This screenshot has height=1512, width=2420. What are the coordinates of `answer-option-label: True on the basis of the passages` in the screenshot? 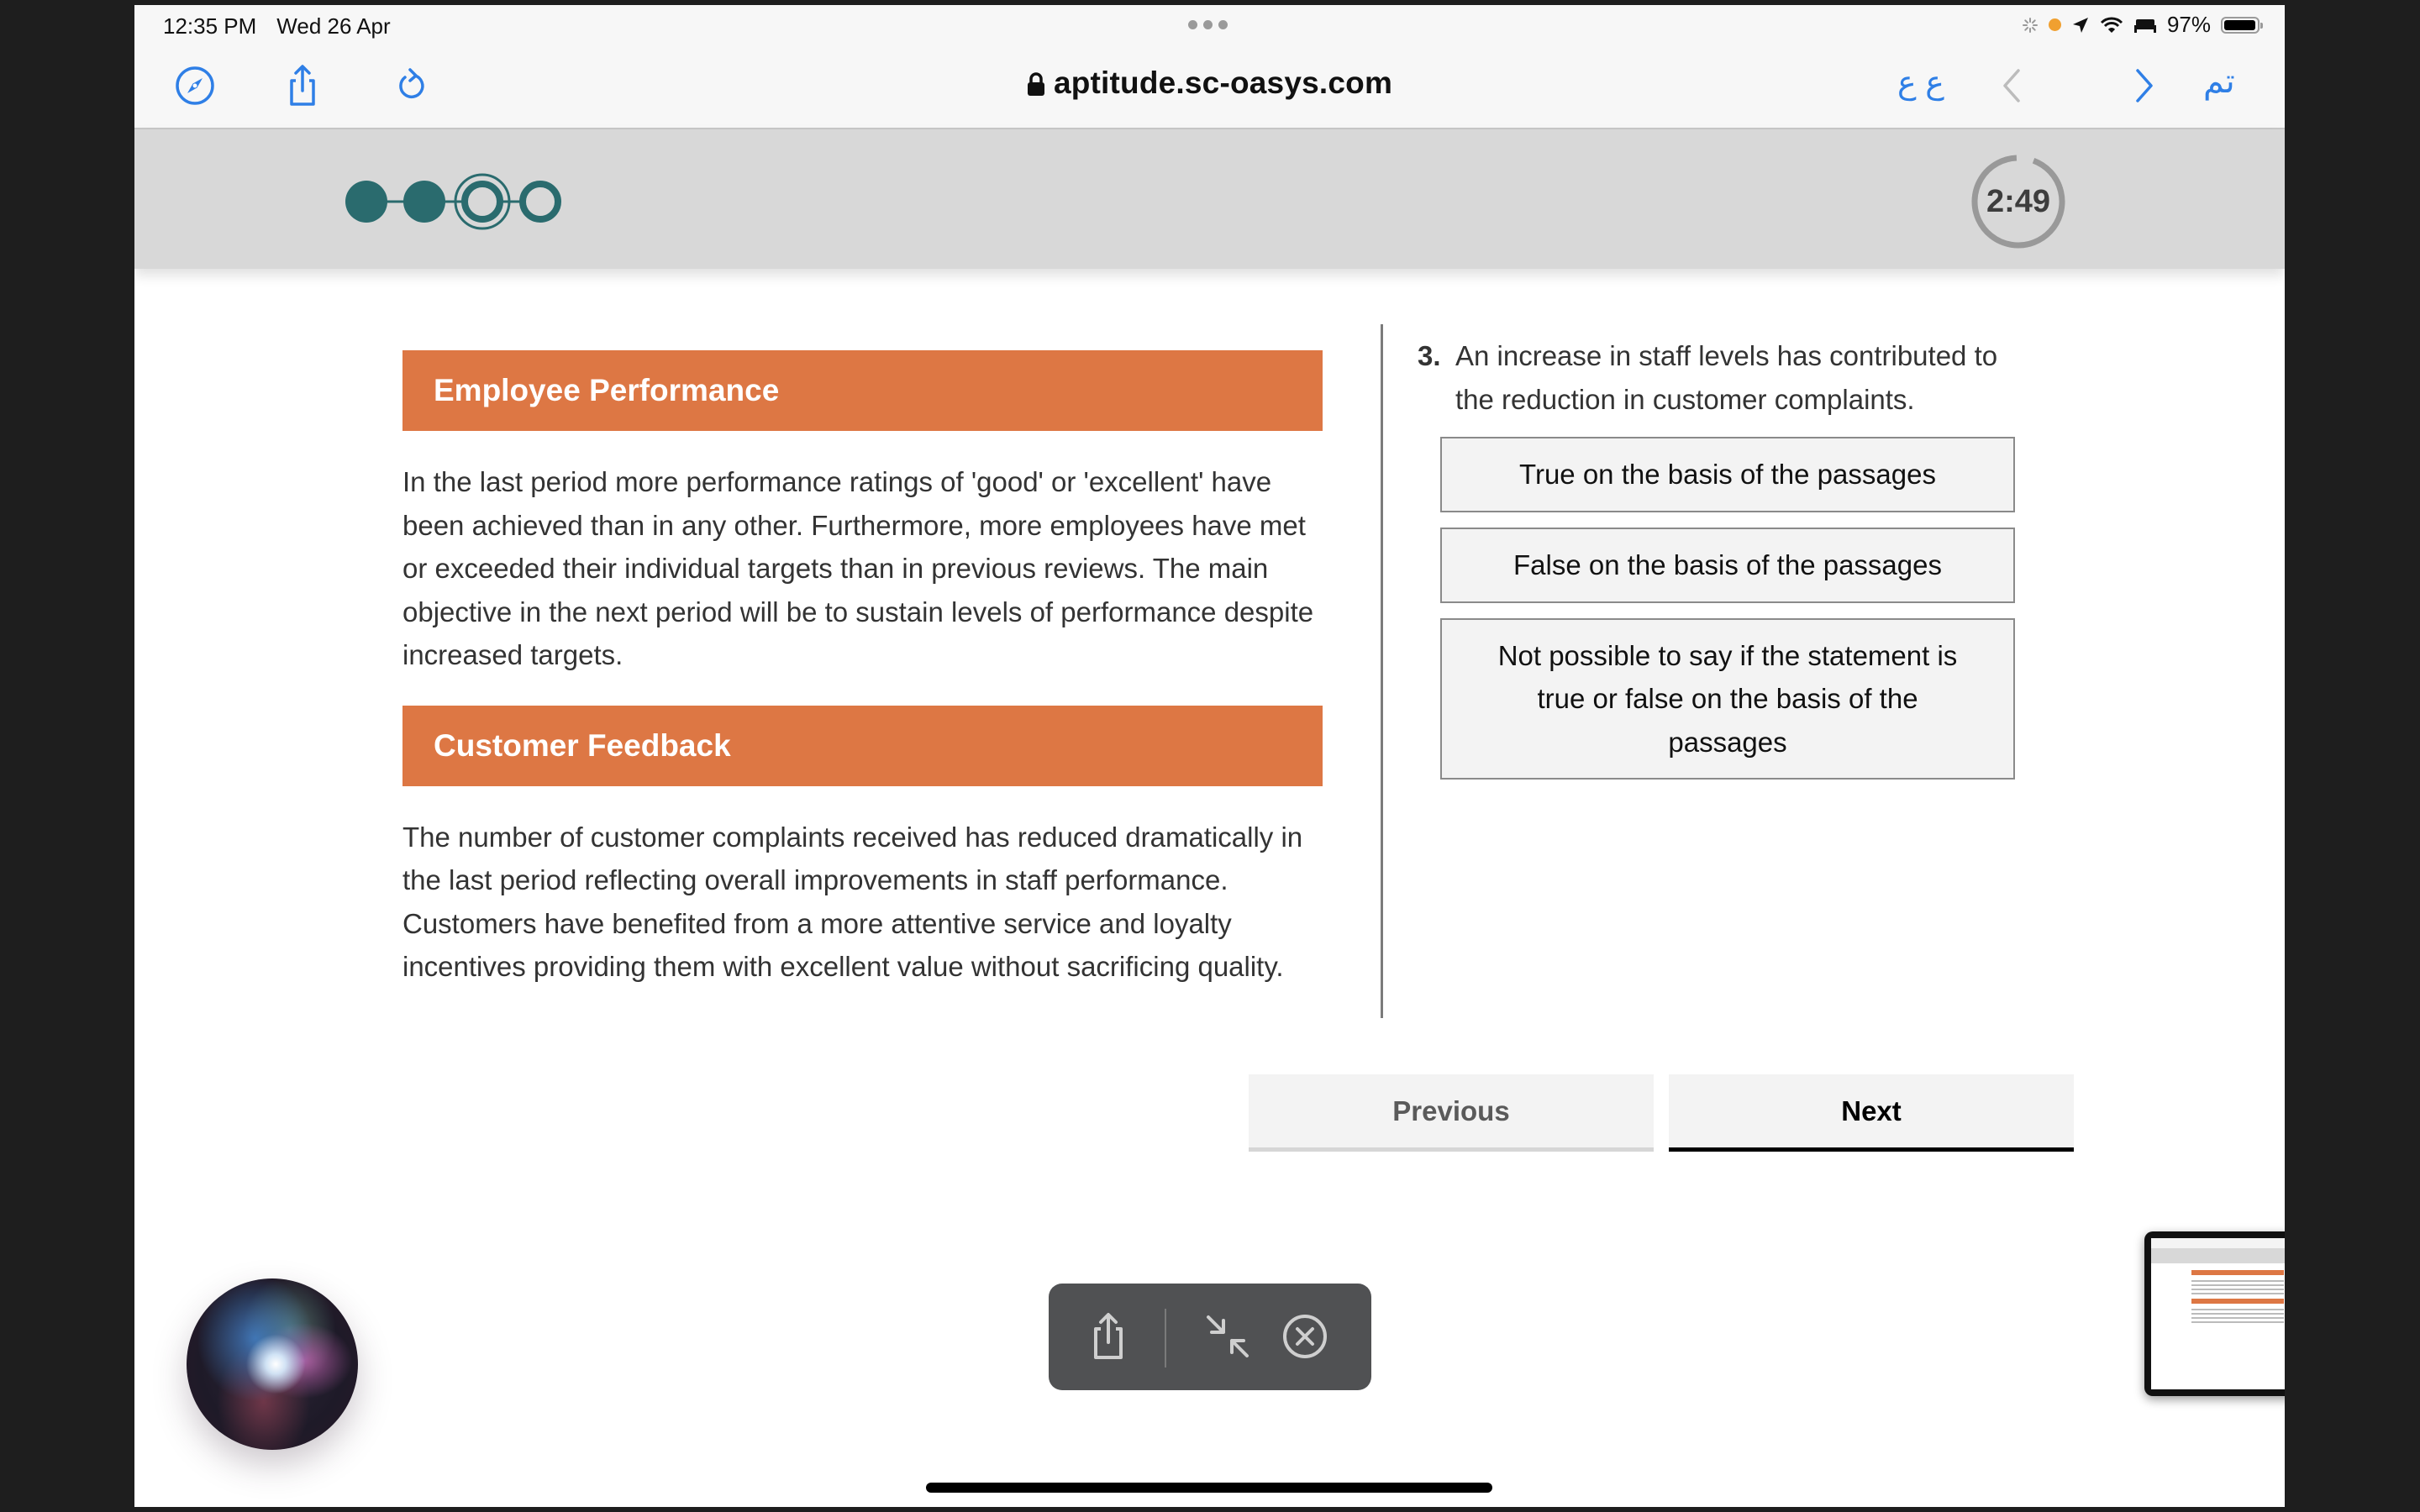 It's located at (1728, 475).